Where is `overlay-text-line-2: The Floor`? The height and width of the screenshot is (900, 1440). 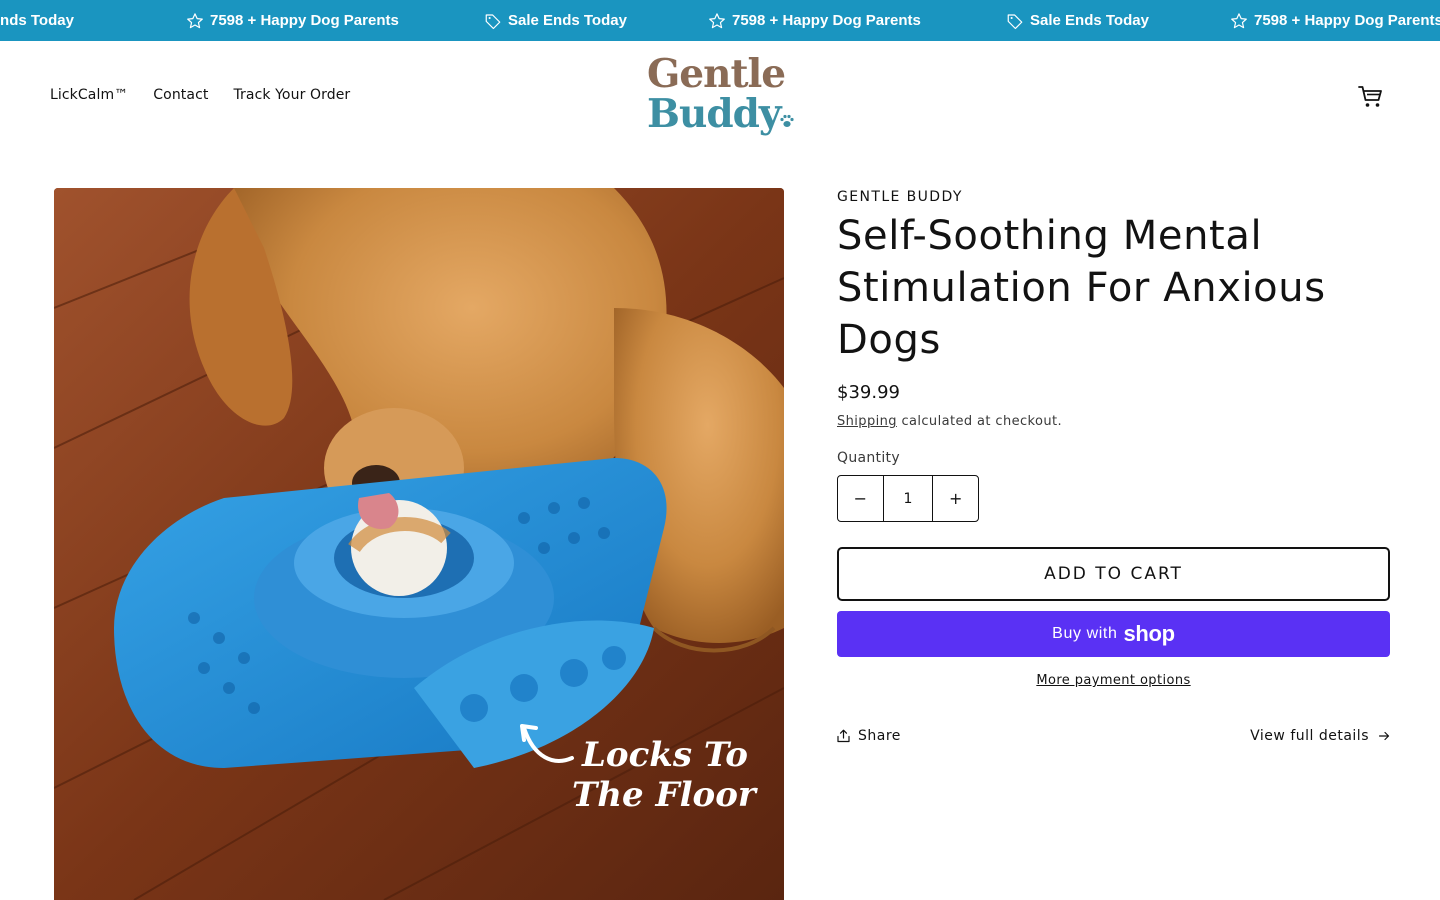
overlay-text-line-2: The Floor is located at coordinates (665, 795).